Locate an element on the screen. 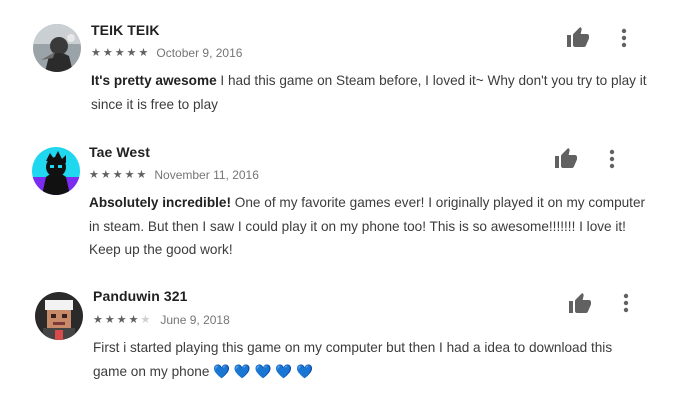  author-name: TEIK TEIK is located at coordinates (125, 30).